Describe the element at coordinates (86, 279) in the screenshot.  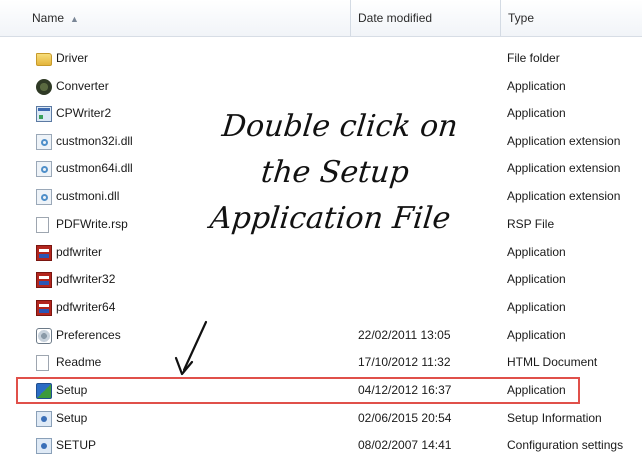
I see `file-name: pdfwriter32` at that location.